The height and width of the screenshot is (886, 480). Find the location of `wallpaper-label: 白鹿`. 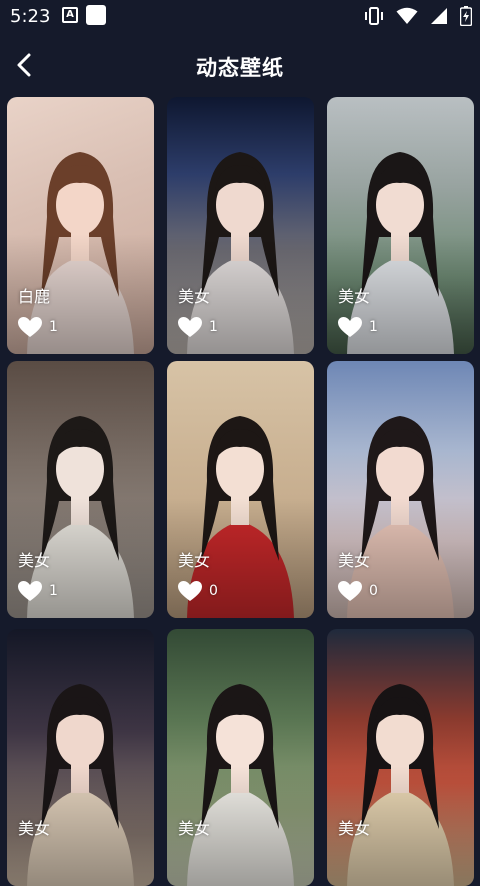

wallpaper-label: 白鹿 is located at coordinates (34, 296).